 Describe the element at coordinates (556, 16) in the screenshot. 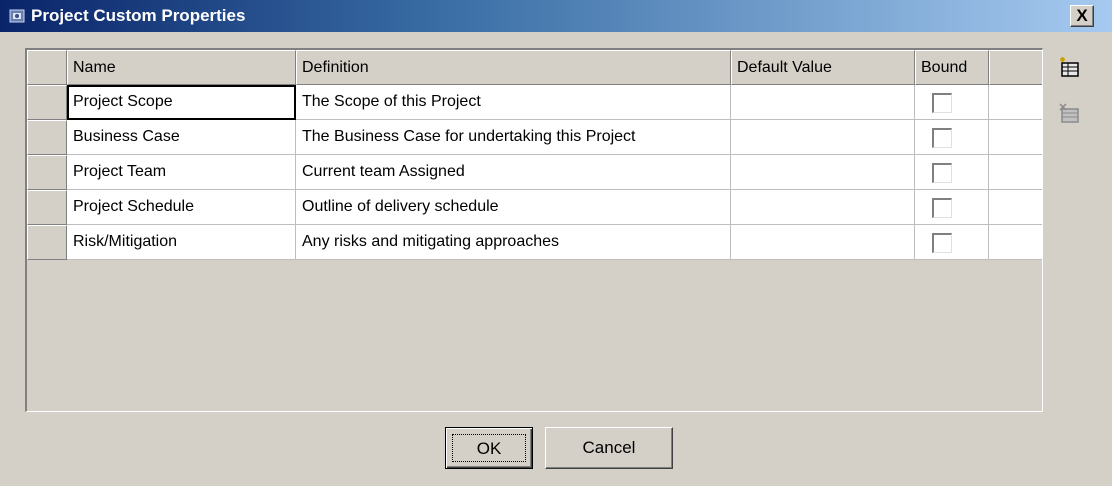

I see `title-bar: Project Custom Properties` at that location.